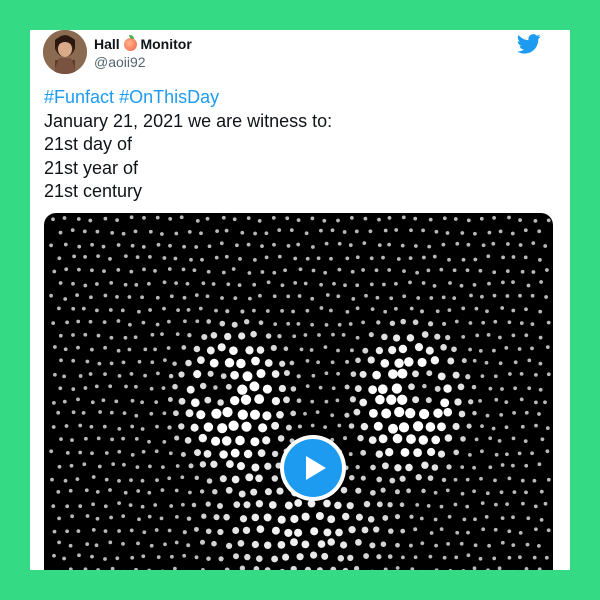 The image size is (600, 600). Describe the element at coordinates (107, 44) in the screenshot. I see `display-name-first: Hall` at that location.